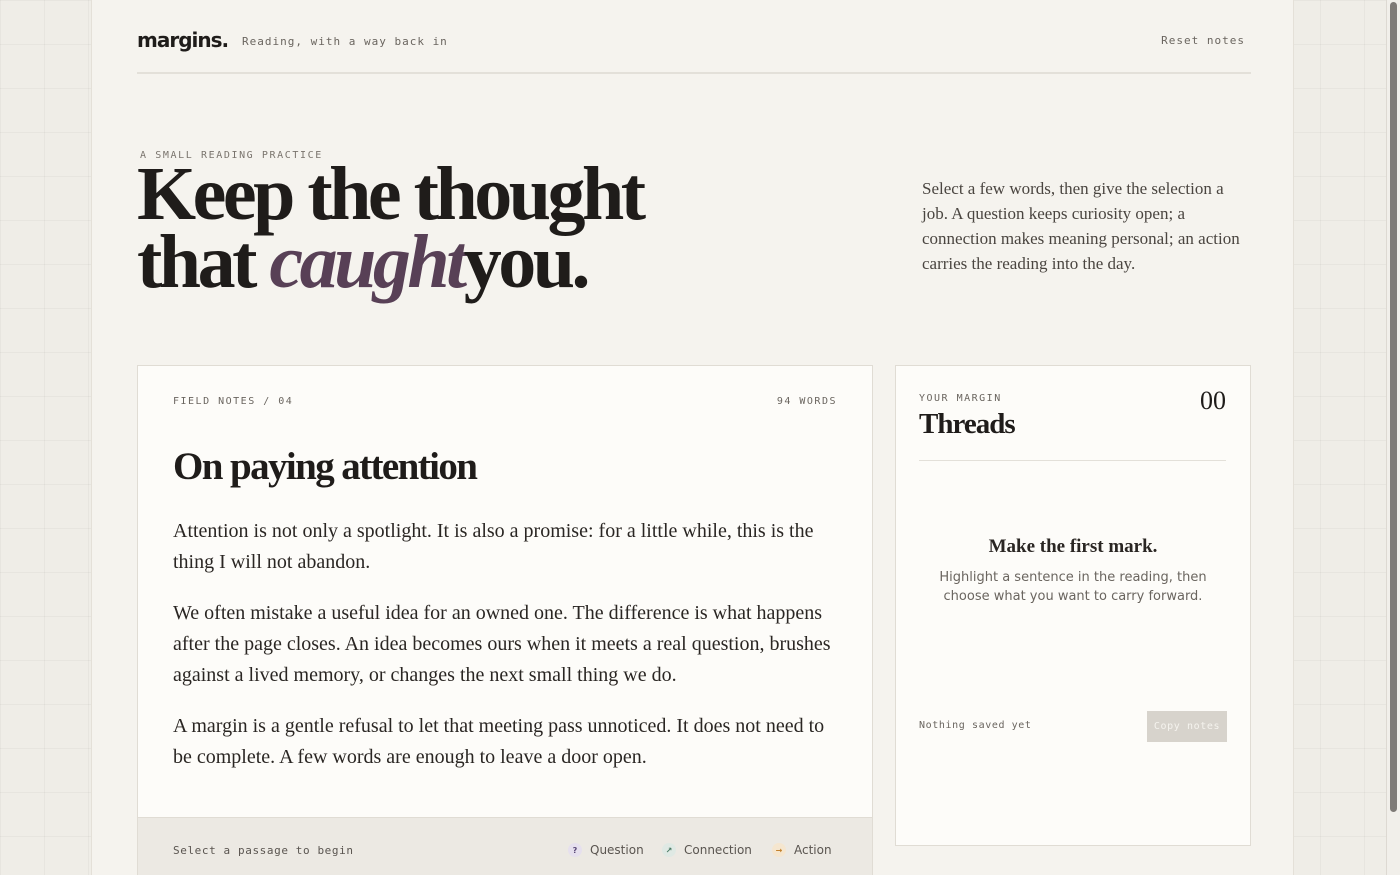 The image size is (1400, 875). Describe the element at coordinates (325, 466) in the screenshot. I see `article-title: On paying attention` at that location.